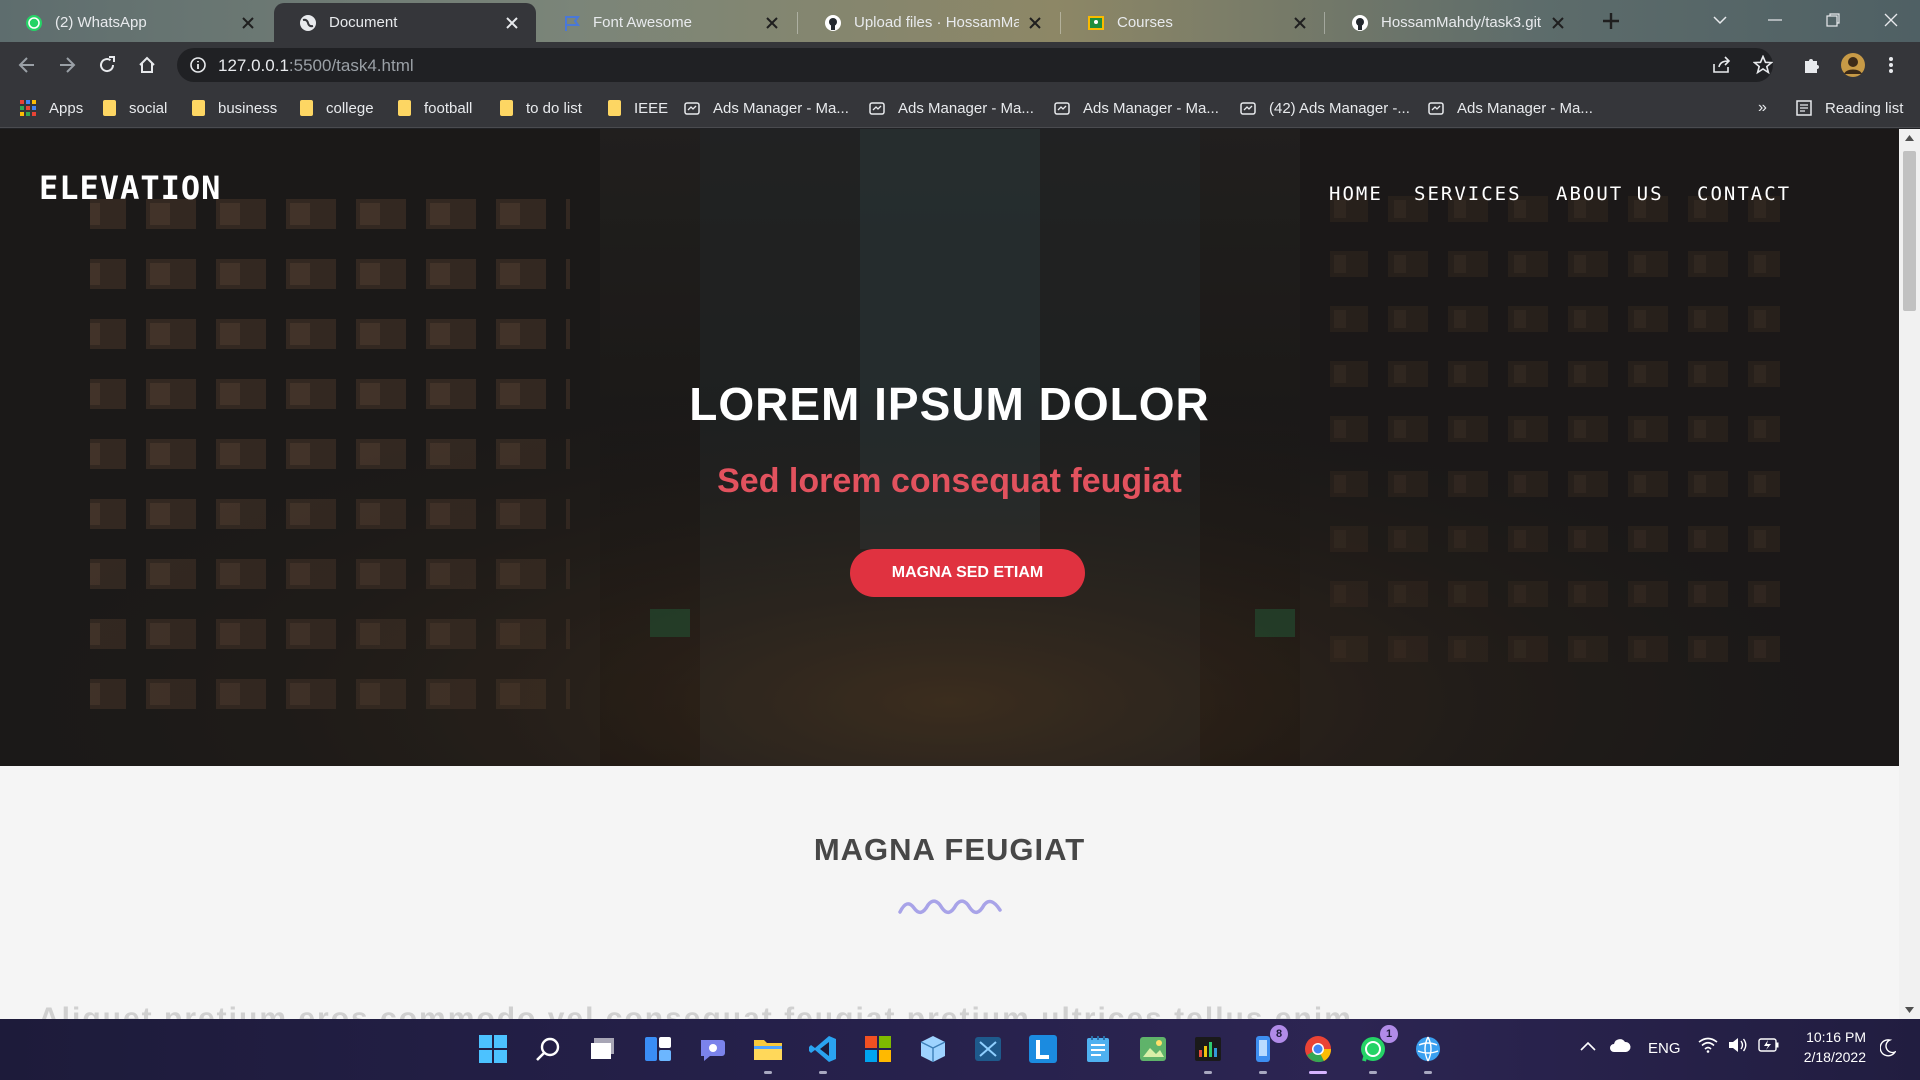 The image size is (1920, 1080). What do you see at coordinates (642, 22) in the screenshot?
I see `tab-title: Font Awesome` at bounding box center [642, 22].